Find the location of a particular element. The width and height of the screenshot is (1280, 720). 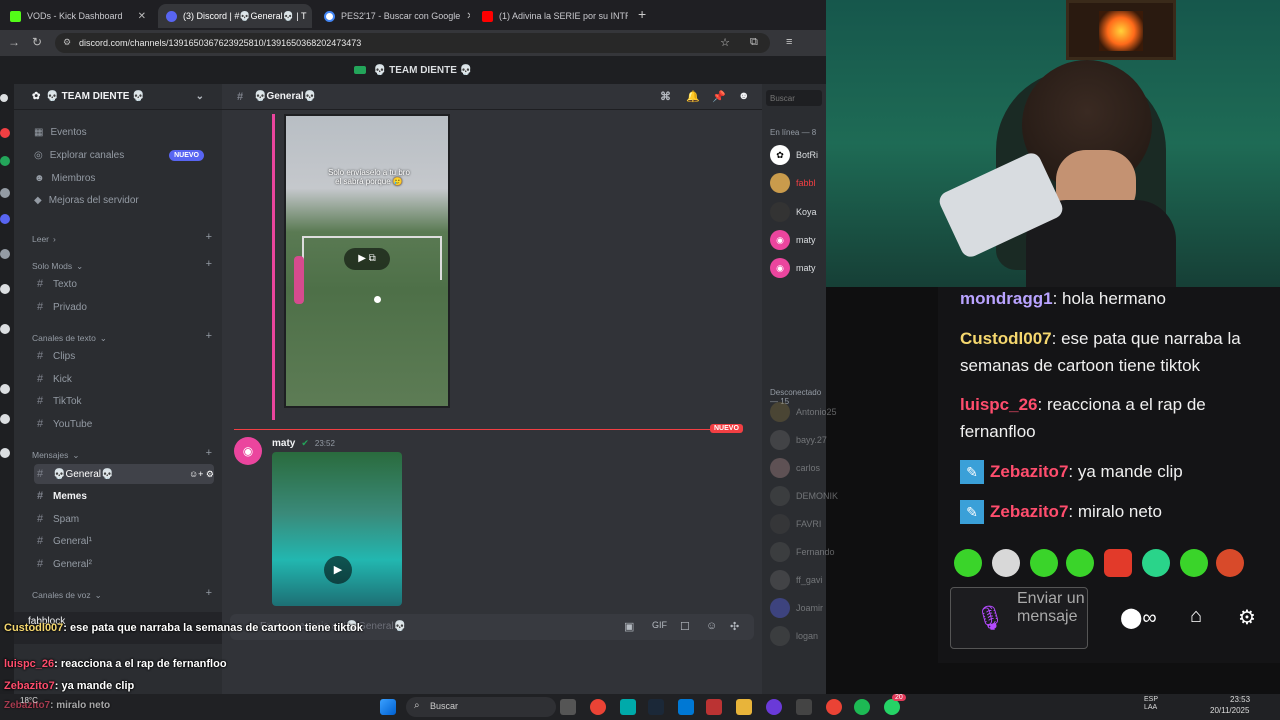

sticker-icon: ☐ is located at coordinates (685, 626).